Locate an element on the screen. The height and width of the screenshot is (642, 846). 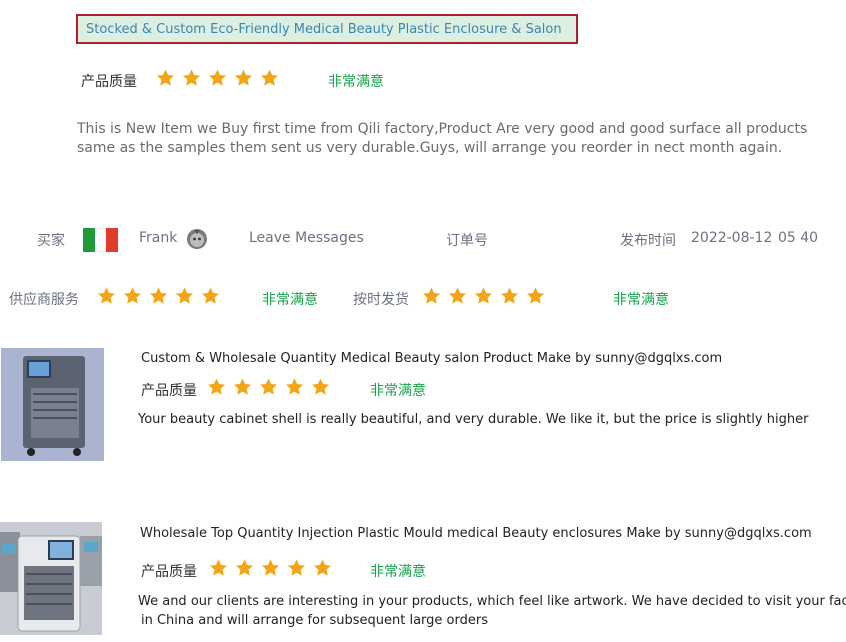
on-time-delivery-stars is located at coordinates (483, 296).